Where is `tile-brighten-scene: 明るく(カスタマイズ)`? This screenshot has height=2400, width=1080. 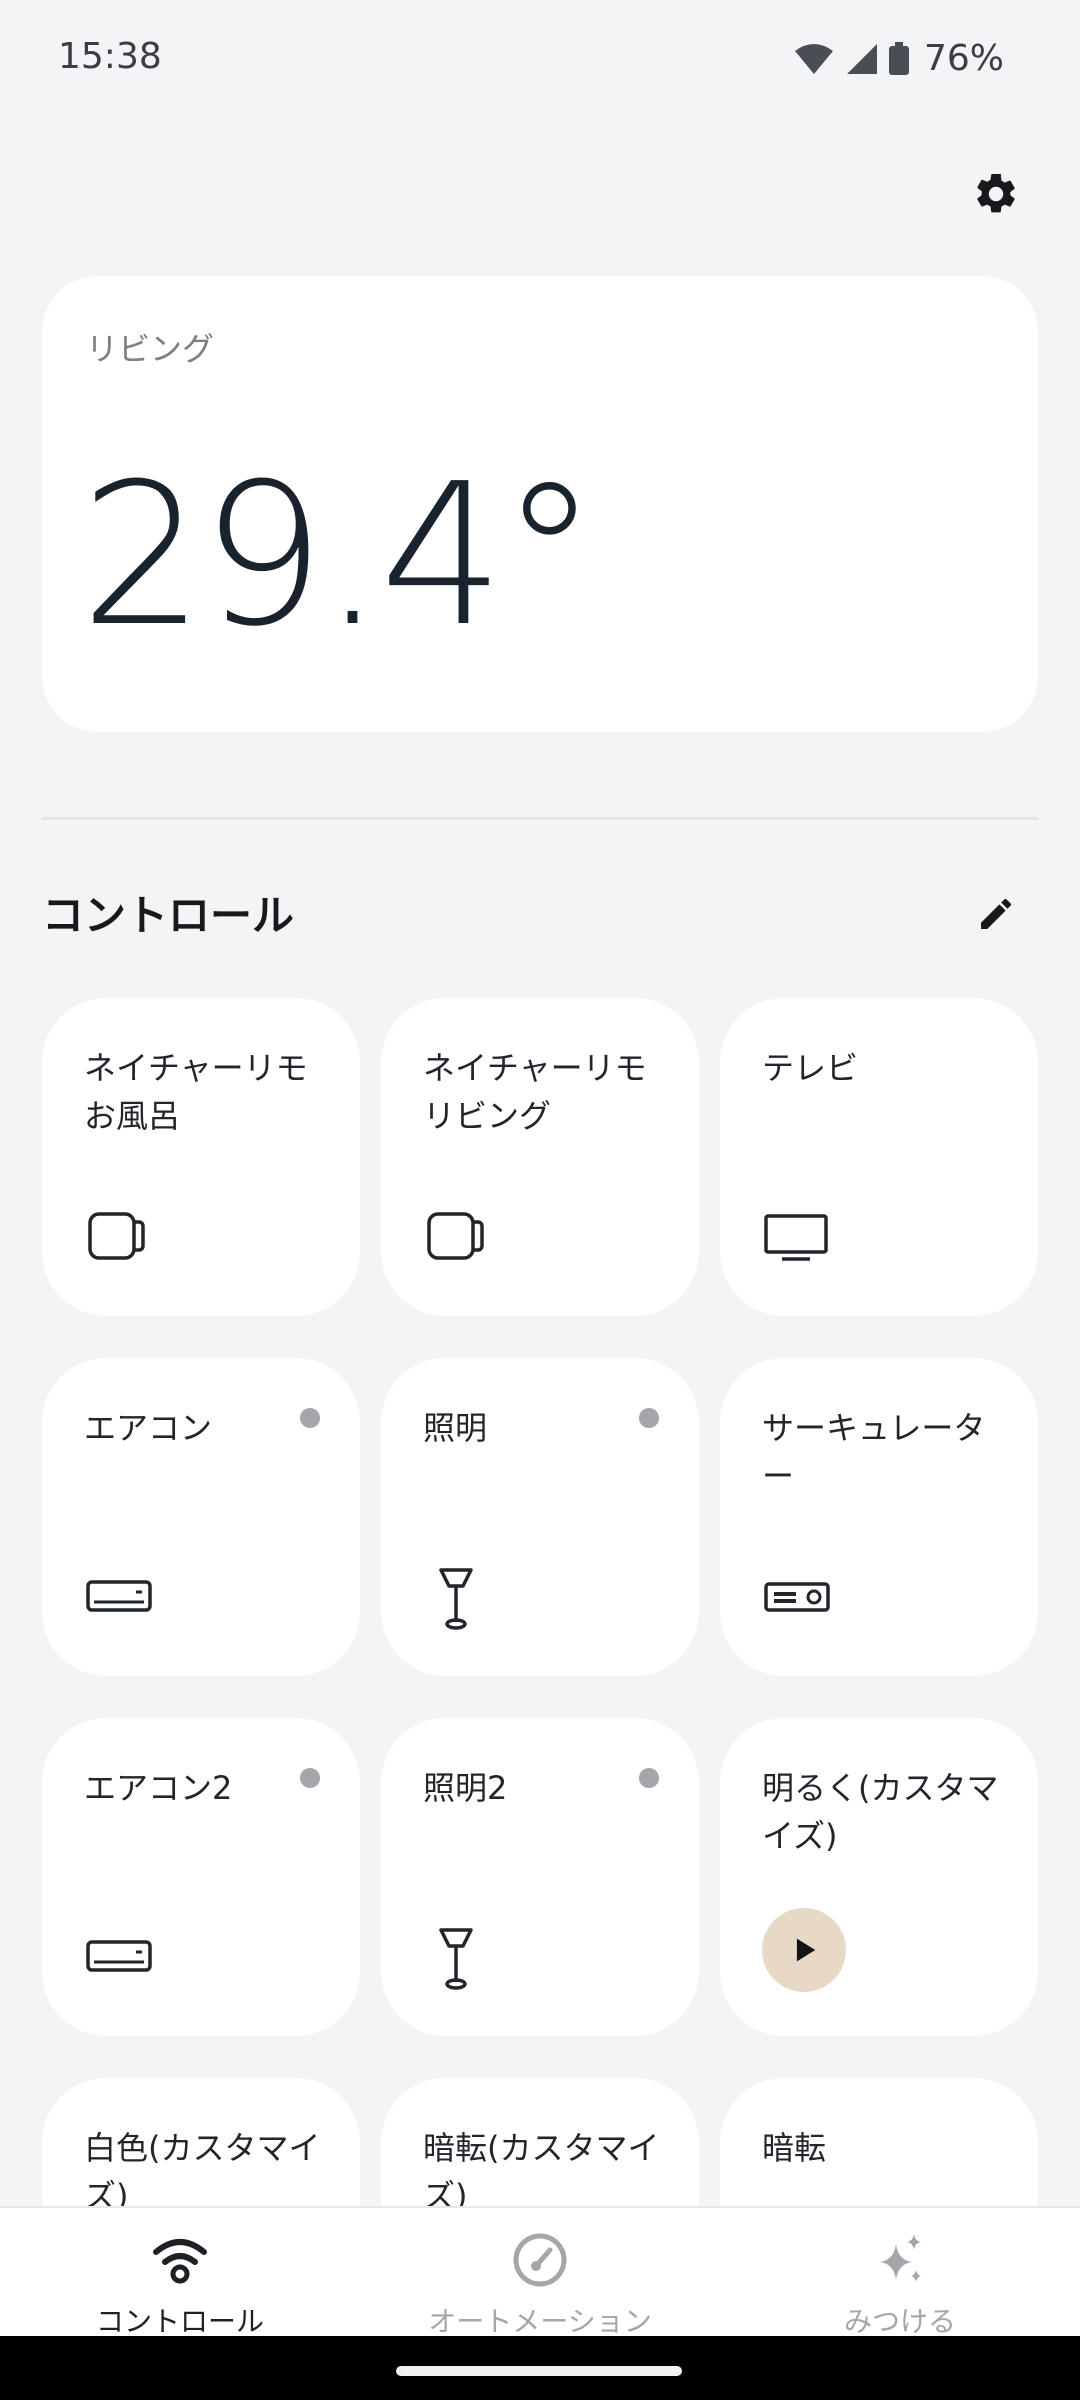 tile-brighten-scene: 明るく(カスタマイズ) is located at coordinates (879, 1877).